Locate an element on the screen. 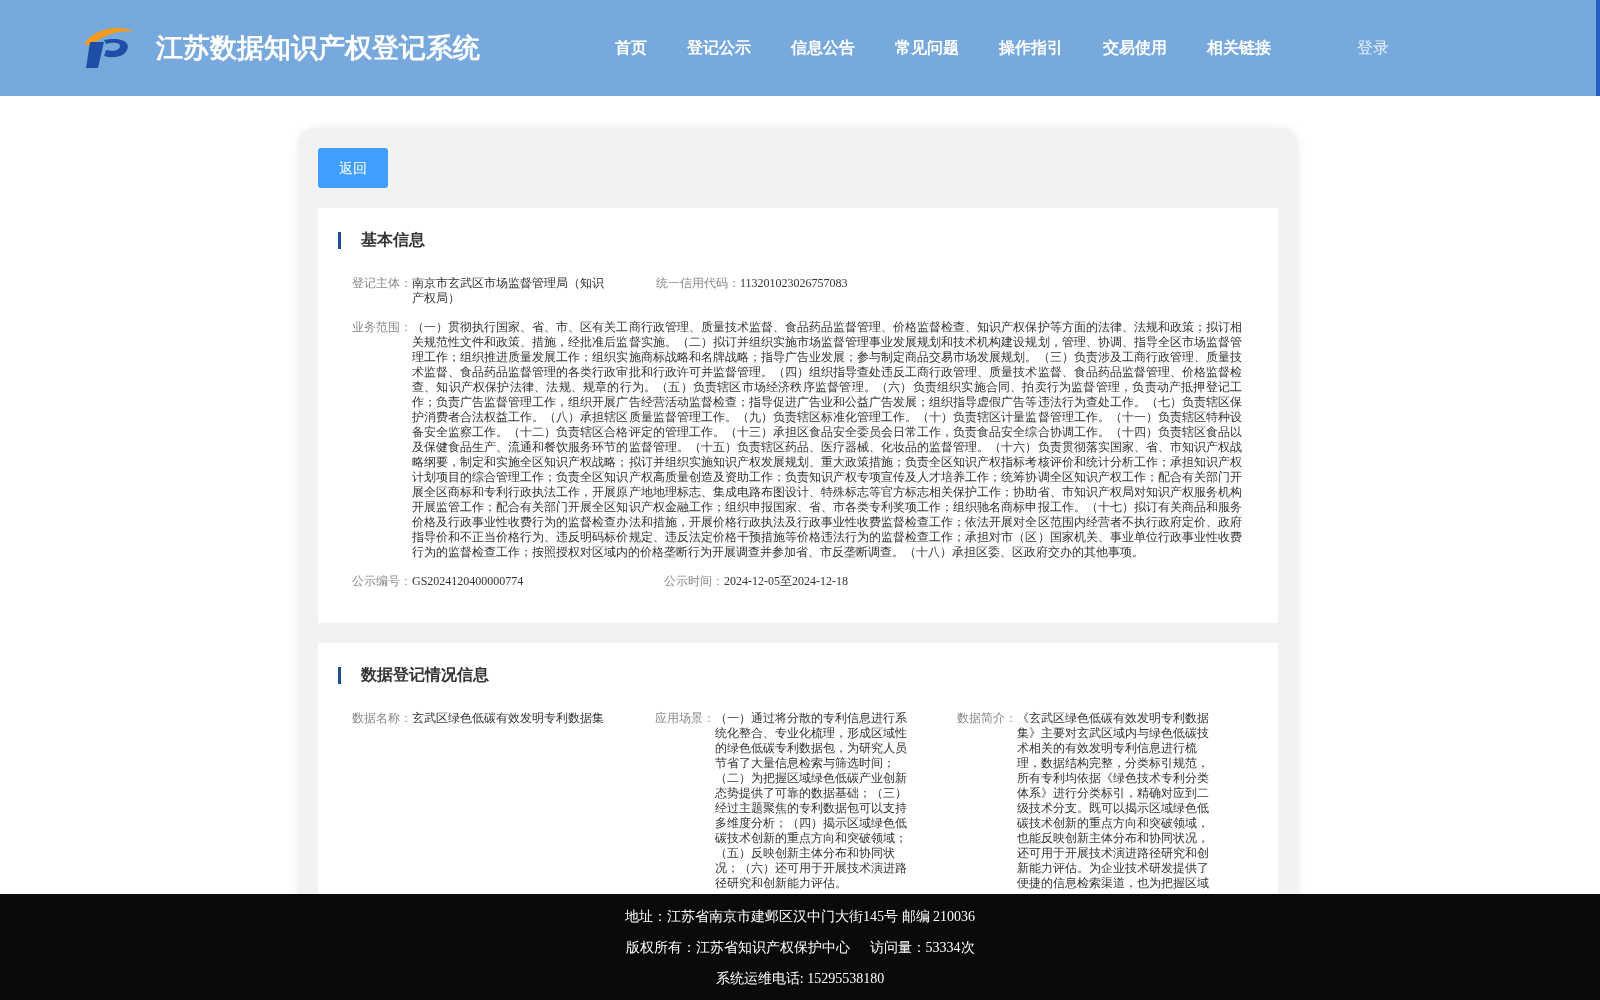 The height and width of the screenshot is (1000, 1600). field-value: （一）通过将分散的专利信息进行系统化整合、专业化梳理，形成区域性的绿色低碳专利数据包，为研究人员节省了大量信息检索与筛选时间；（二）为把握区域绿色低碳产业创新态势提供了可靠的数据基础；（三）经过主题聚焦的专利数据包可以支持多维度分析；（四）揭示区域绿色低碳技术创新的重点方向和突破领域；（五）反映创新主体分布和协同状况；（六）还可用于开展技术演进路径研究和创新能力评估。 is located at coordinates (811, 801).